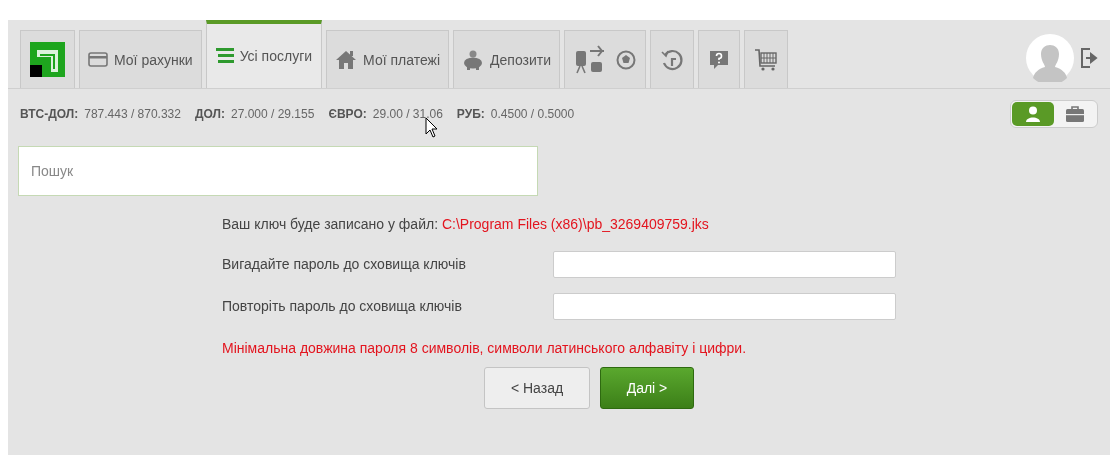  I want to click on rate-label: ДОЛ:, so click(209, 114).